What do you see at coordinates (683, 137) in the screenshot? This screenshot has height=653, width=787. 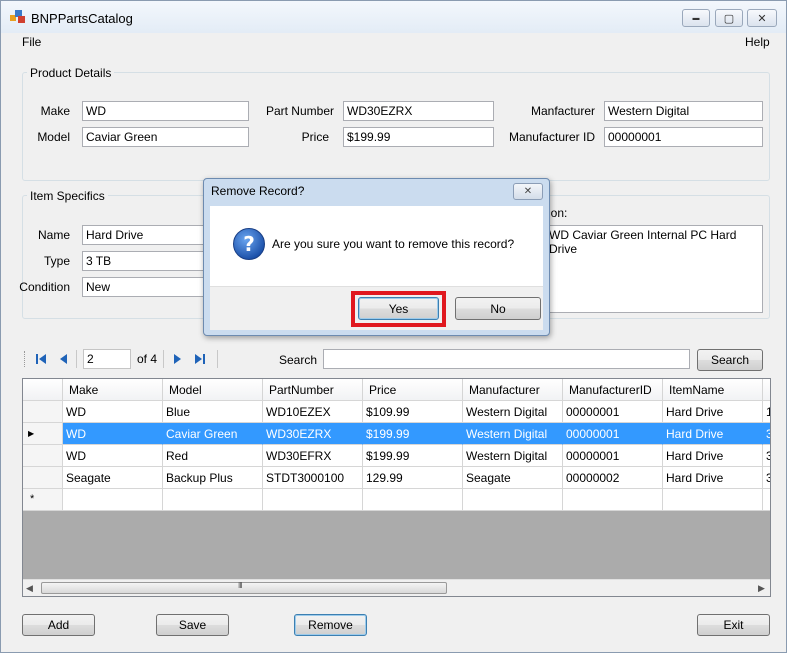 I see `manufacturer-id-field: 00000001` at bounding box center [683, 137].